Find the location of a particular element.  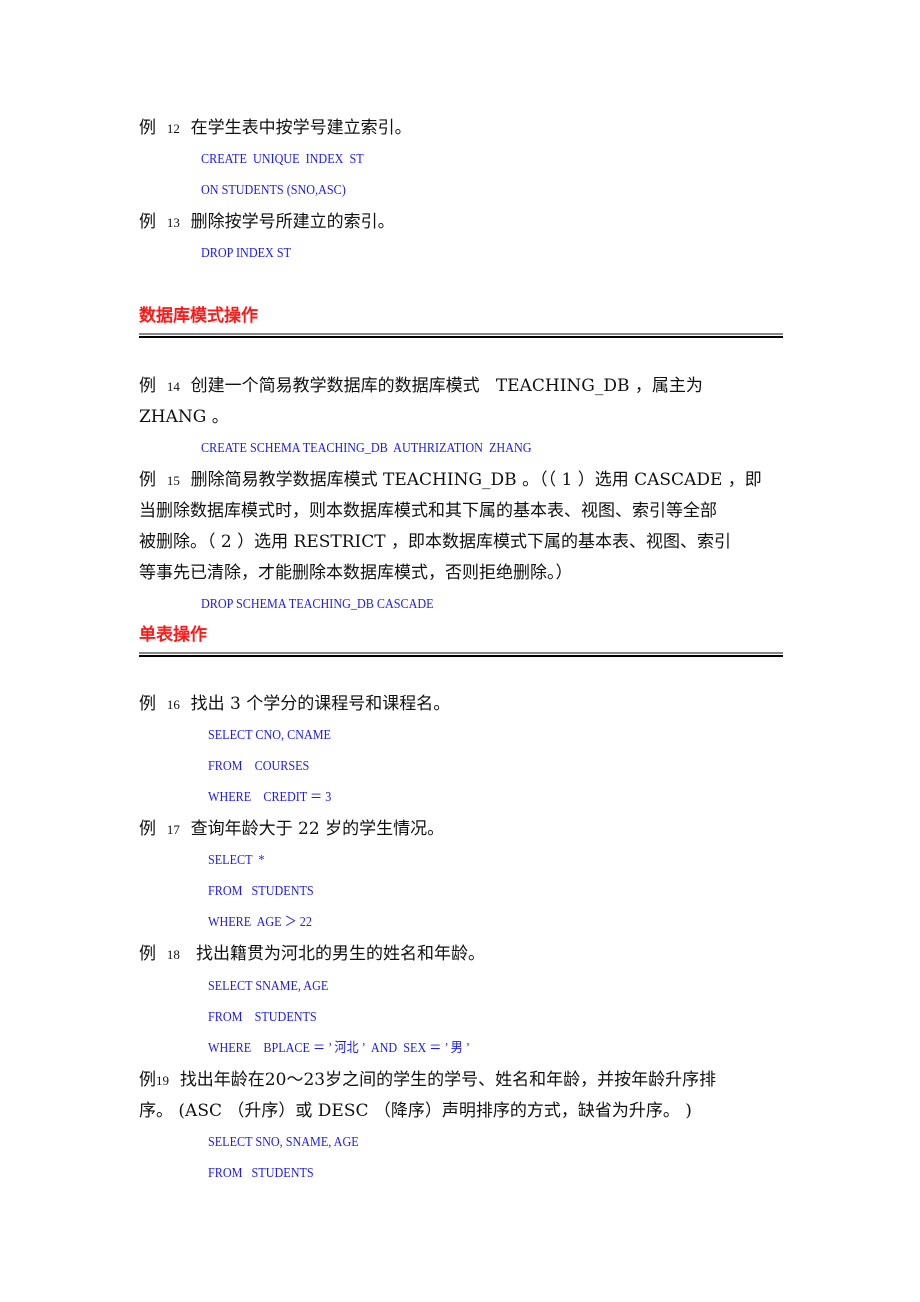

example-number: 13 is located at coordinates (173, 222).